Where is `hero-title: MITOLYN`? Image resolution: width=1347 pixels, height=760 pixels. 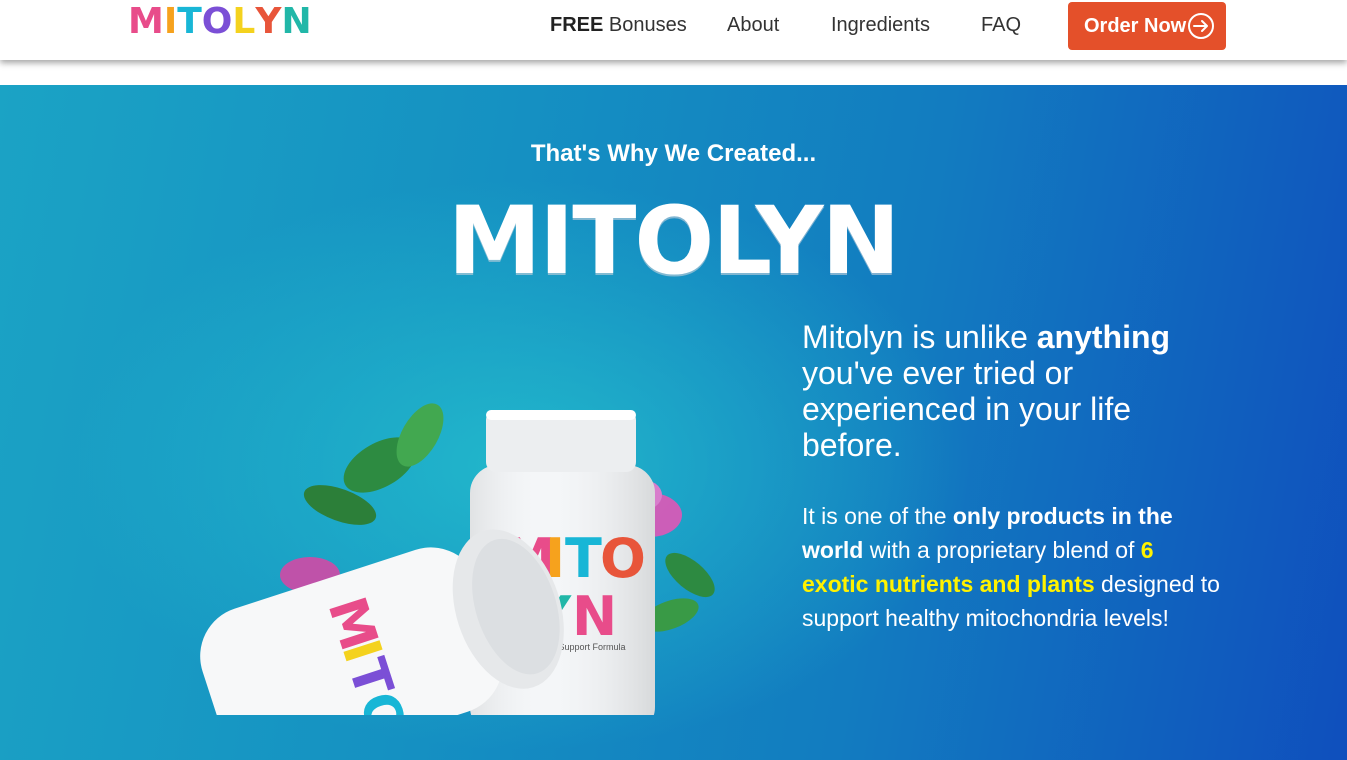 hero-title: MITOLYN is located at coordinates (674, 241).